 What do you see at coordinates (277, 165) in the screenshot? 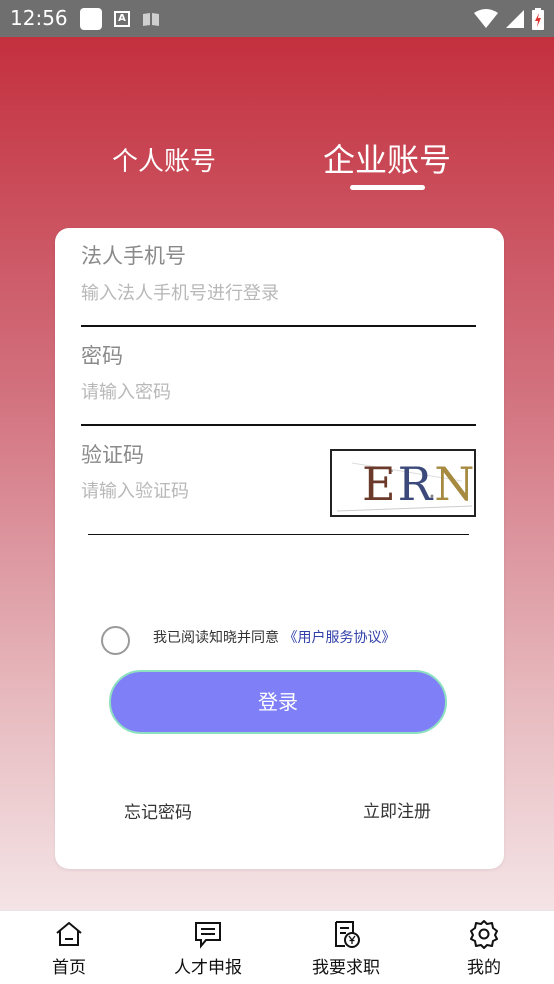
I see `account-tabs: 个人账号 企业账号` at bounding box center [277, 165].